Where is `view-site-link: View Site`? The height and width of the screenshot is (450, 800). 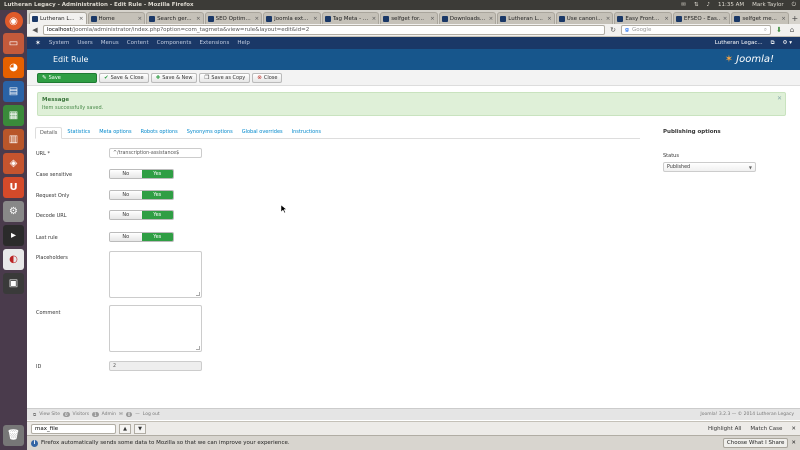 view-site-link: View Site is located at coordinates (49, 414).